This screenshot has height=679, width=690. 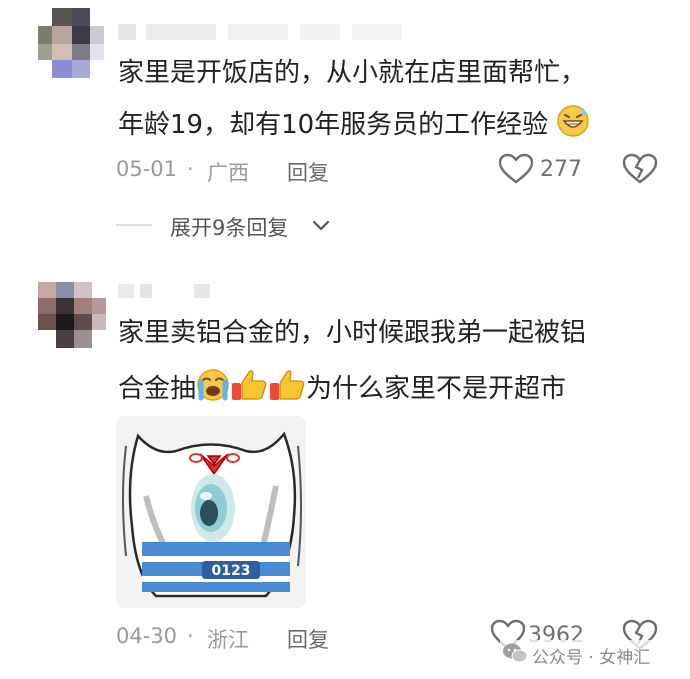 What do you see at coordinates (134, 225) in the screenshot?
I see `divider-line` at bounding box center [134, 225].